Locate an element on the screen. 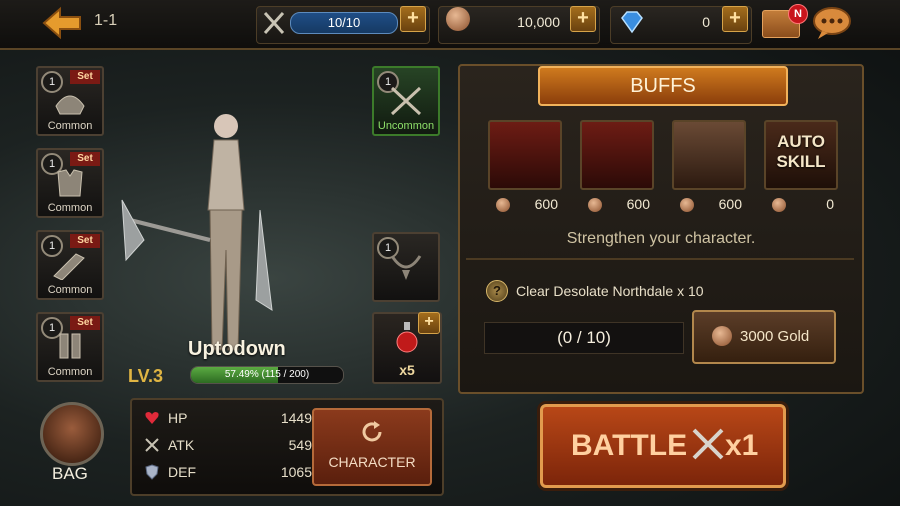 This screenshot has width=900, height=506. buff-armor: 600 is located at coordinates (617, 168).